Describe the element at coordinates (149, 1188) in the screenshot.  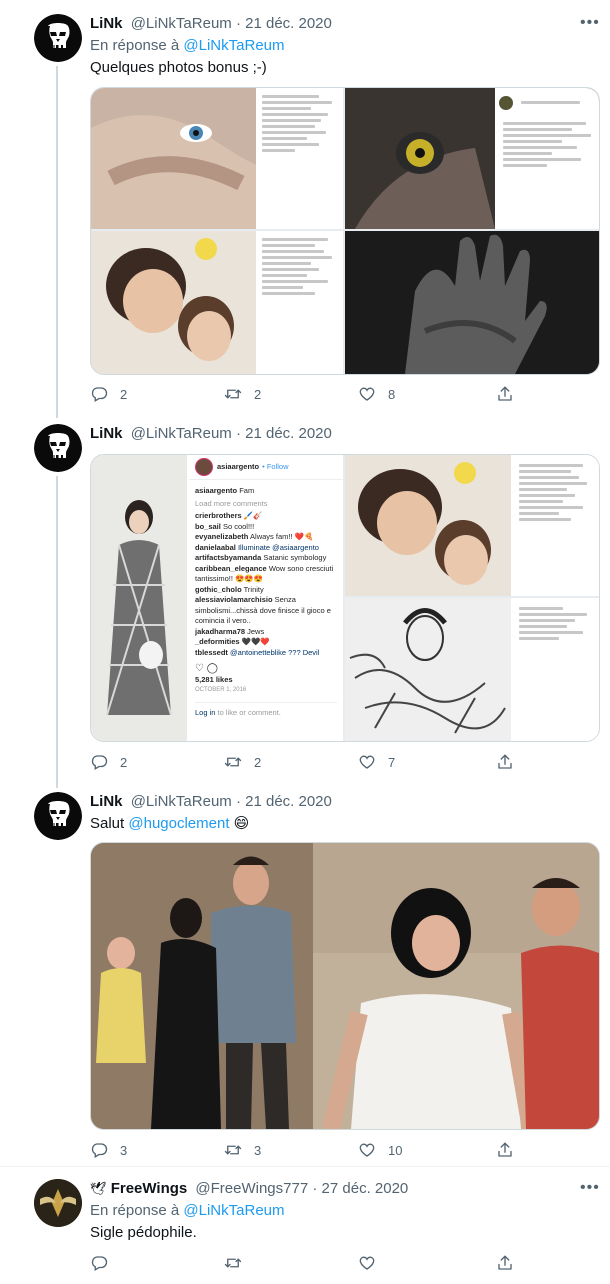
I see `author-name: FreeWings` at that location.